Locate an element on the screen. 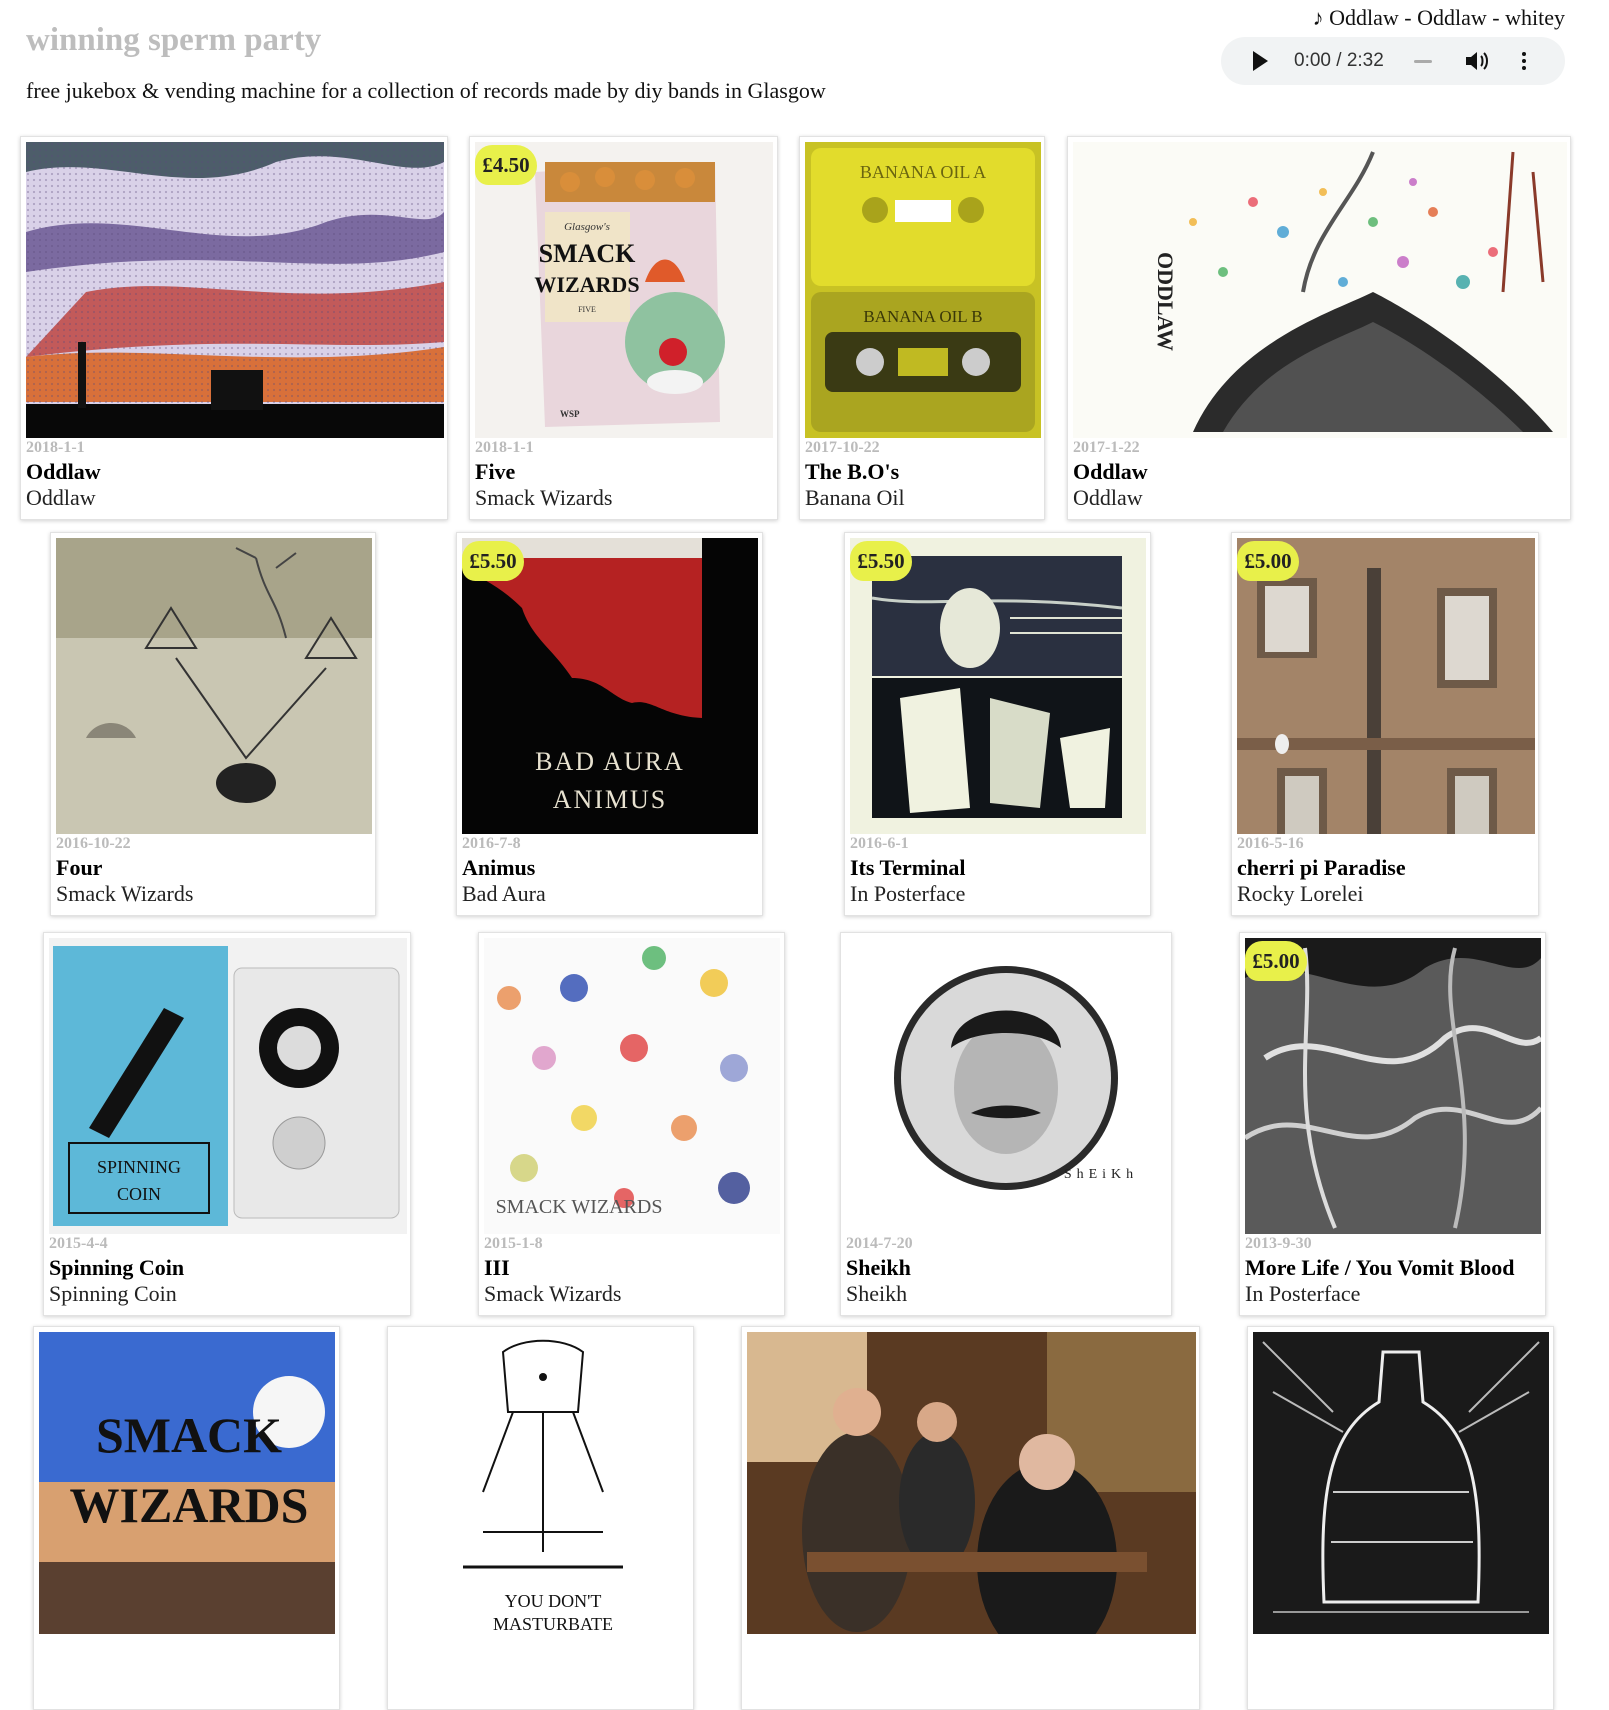  five-cover-text: Glasgow's is located at coordinates (587, 227).